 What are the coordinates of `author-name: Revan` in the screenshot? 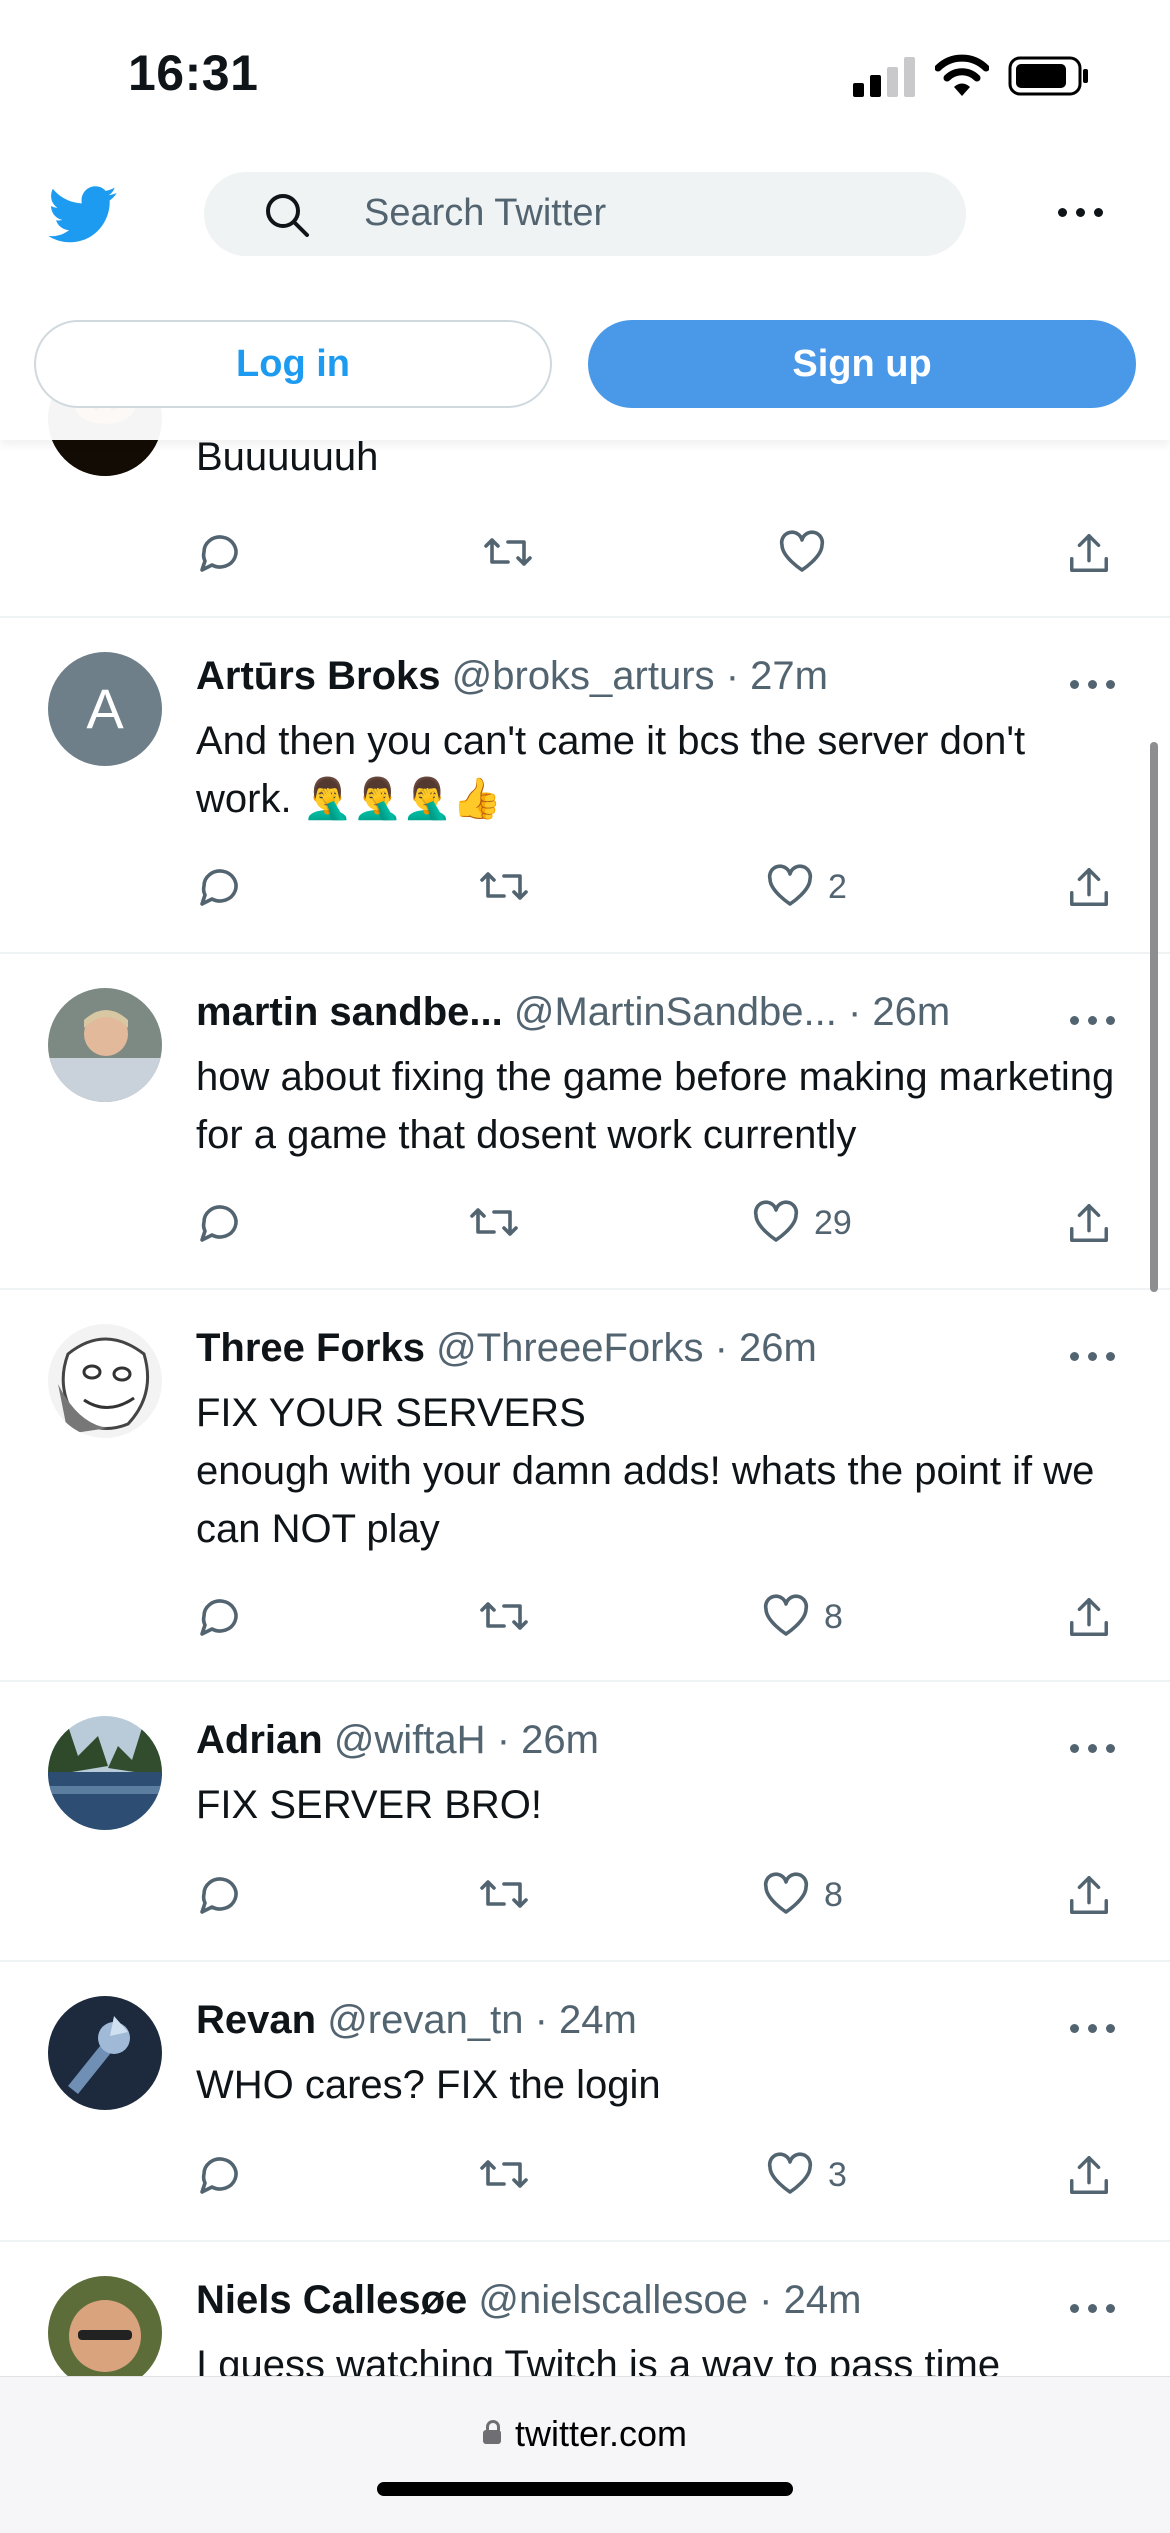 It's located at (256, 2020).